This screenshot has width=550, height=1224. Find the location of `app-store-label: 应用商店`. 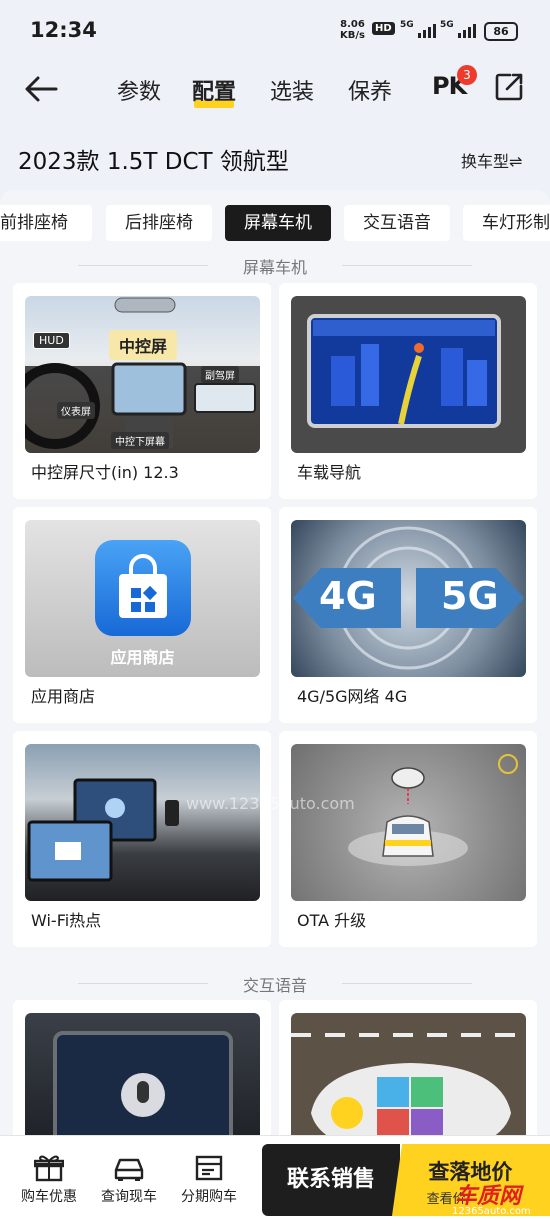

app-store-label: 应用商店 is located at coordinates (142, 657).